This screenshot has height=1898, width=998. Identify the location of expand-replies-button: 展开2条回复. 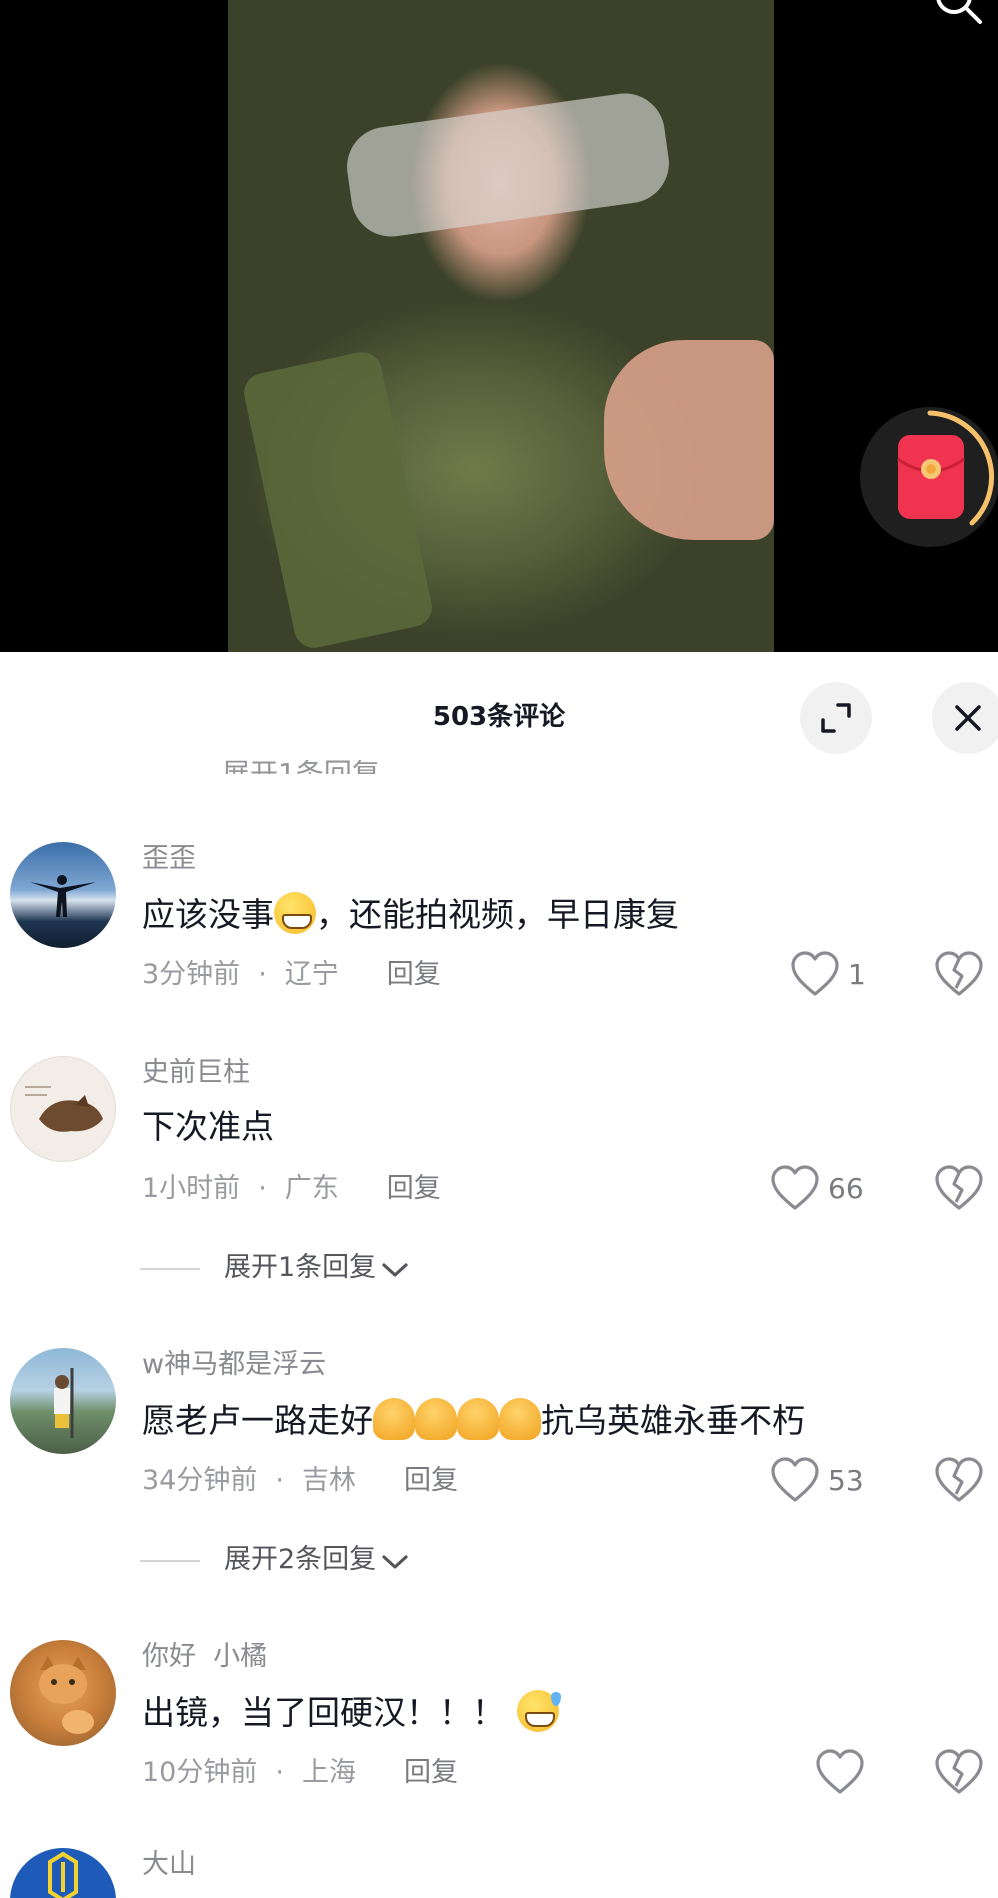
(275, 1560).